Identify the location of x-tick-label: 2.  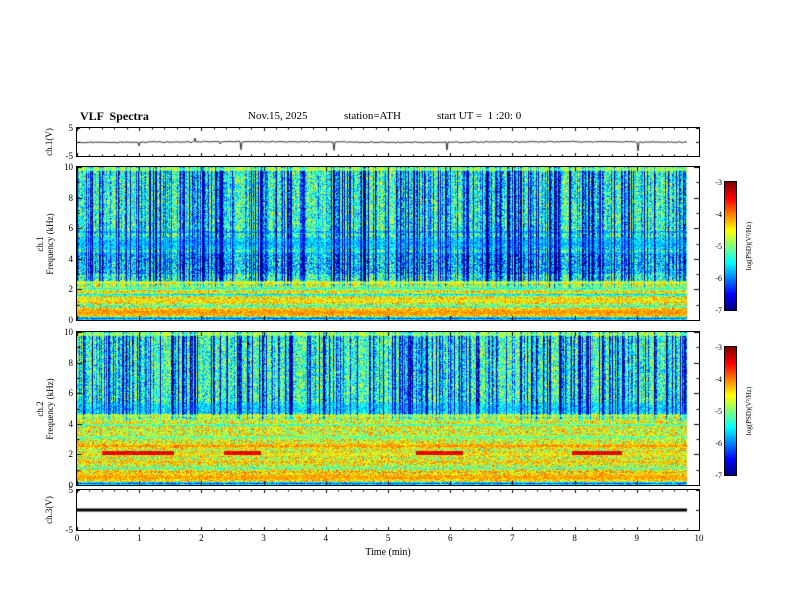
(201, 538).